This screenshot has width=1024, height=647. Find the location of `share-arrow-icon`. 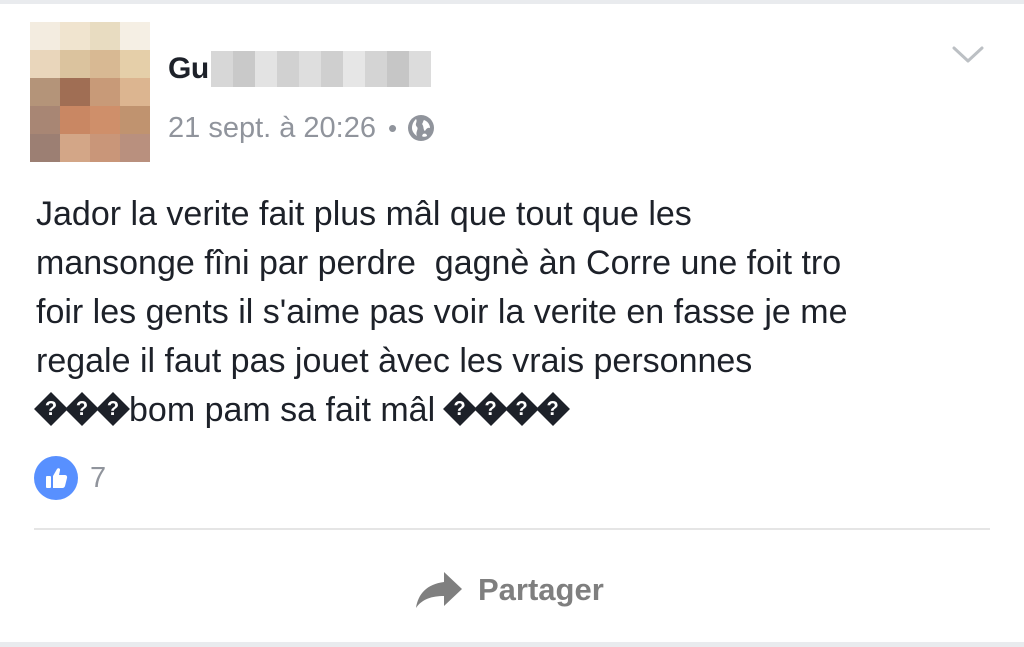

share-arrow-icon is located at coordinates (439, 590).